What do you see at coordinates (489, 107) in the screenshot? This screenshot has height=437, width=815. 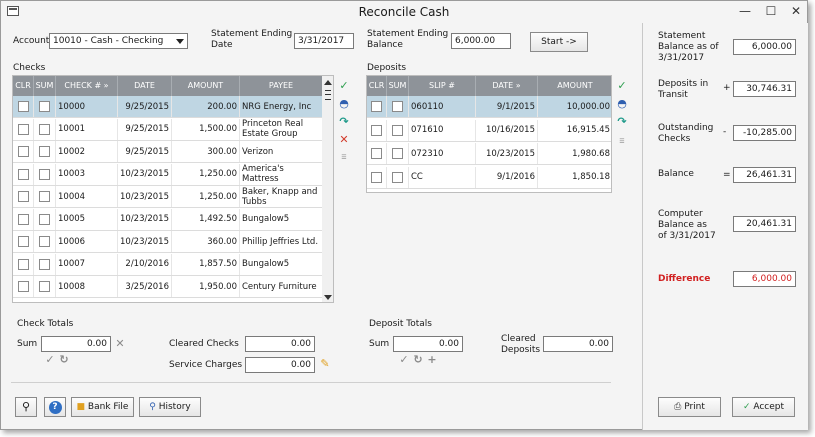 I see `table-row: 060110 9/1/2015 10,000.00` at bounding box center [489, 107].